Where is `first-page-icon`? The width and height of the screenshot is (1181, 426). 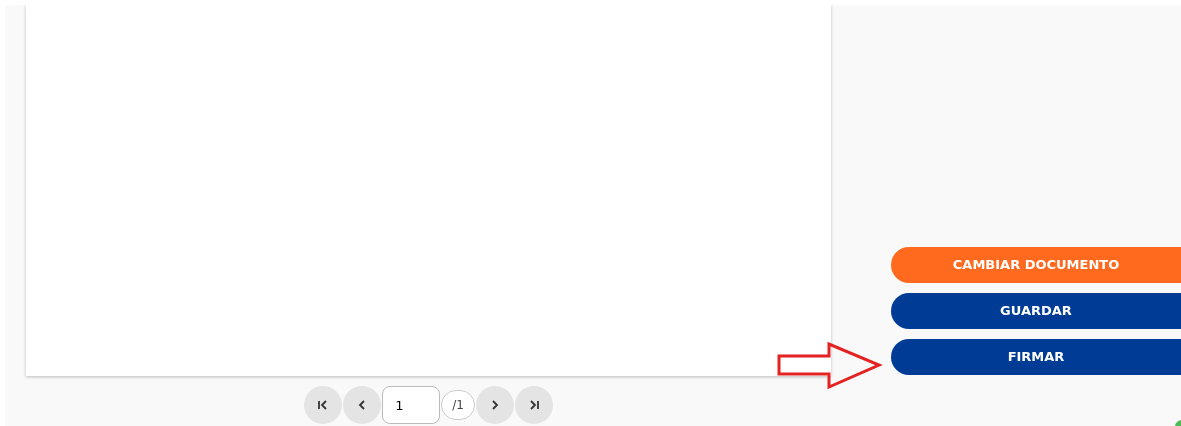
first-page-icon is located at coordinates (323, 405).